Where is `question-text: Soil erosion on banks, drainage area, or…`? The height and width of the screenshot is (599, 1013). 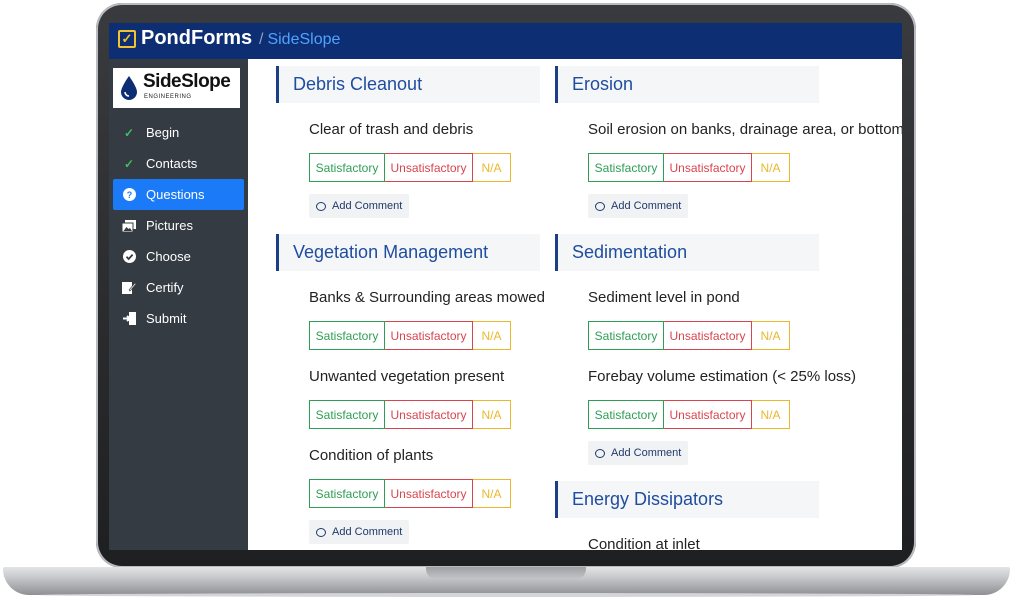
question-text: Soil erosion on banks, drainage area, or… is located at coordinates (745, 129).